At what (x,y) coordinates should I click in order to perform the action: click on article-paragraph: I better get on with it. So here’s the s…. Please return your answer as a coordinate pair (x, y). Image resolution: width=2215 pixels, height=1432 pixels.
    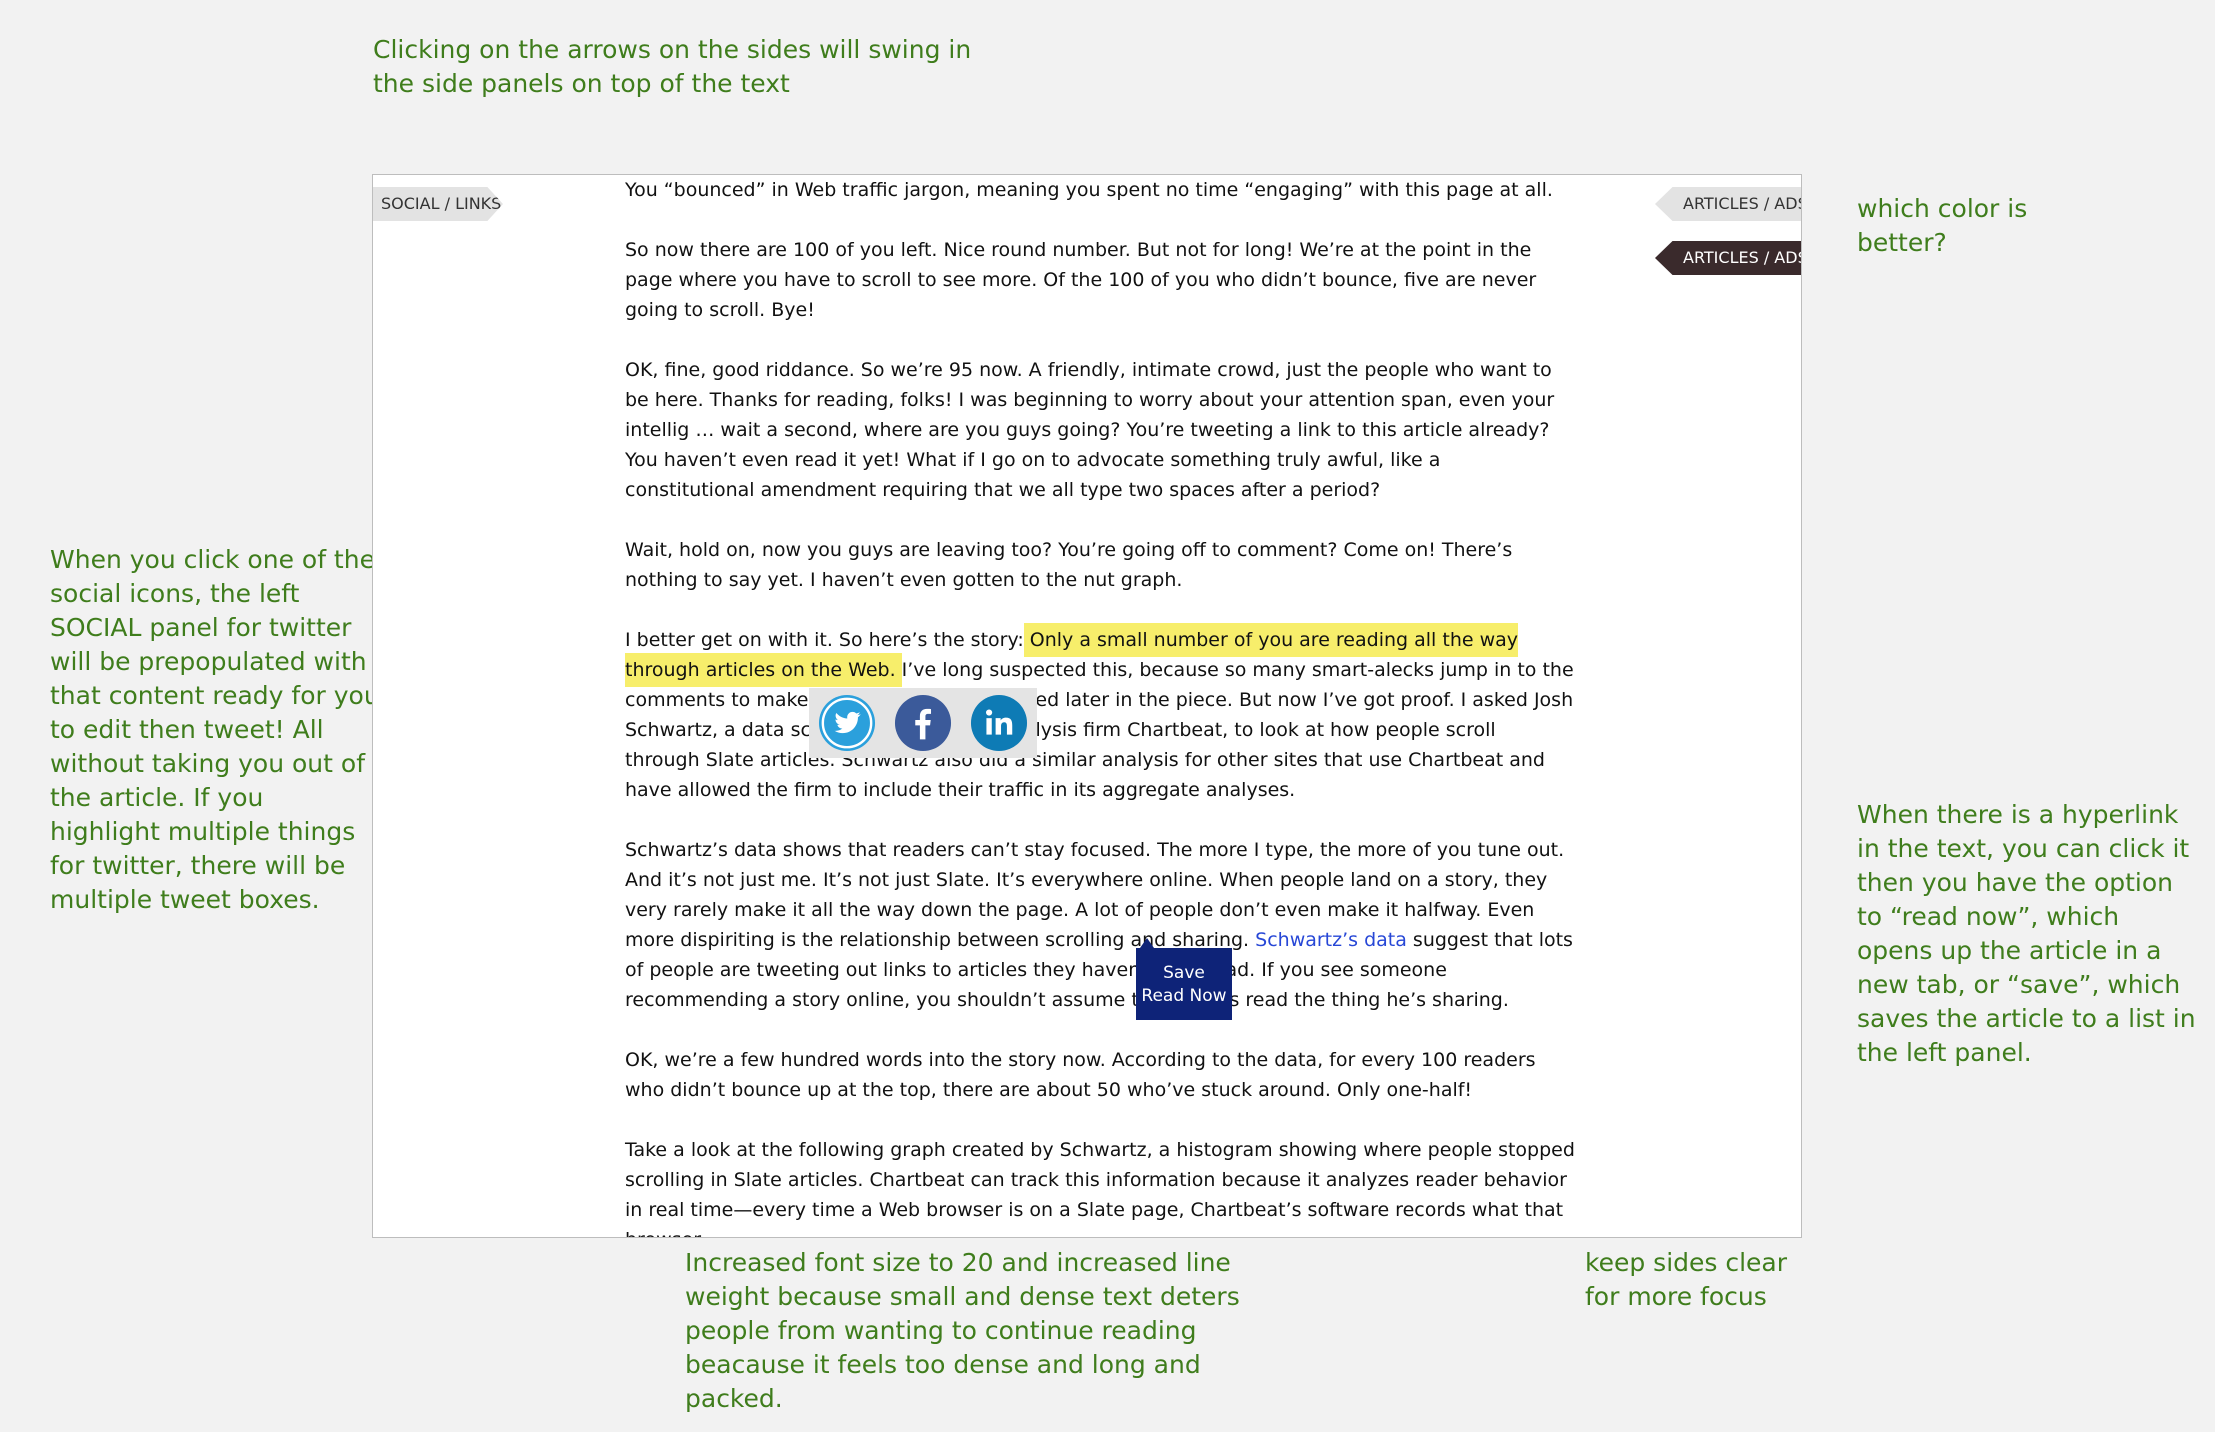
    Looking at the image, I should click on (1100, 715).